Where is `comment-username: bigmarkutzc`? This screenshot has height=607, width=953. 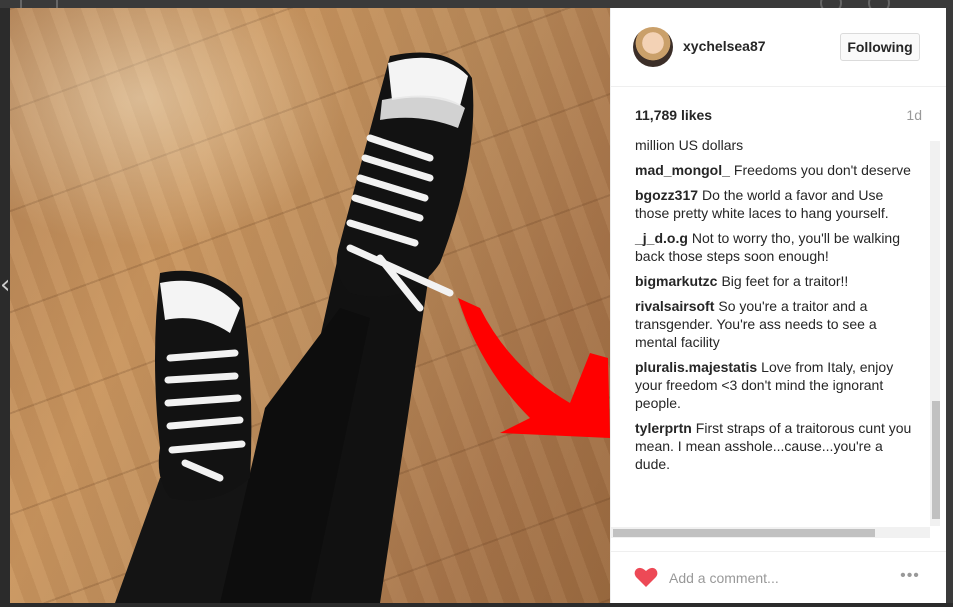
comment-username: bigmarkutzc is located at coordinates (676, 281).